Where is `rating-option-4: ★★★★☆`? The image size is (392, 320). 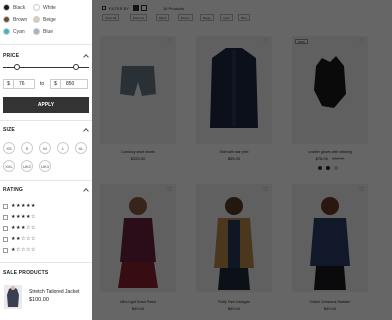
rating-option-4: ★★★★☆ is located at coordinates (19, 217).